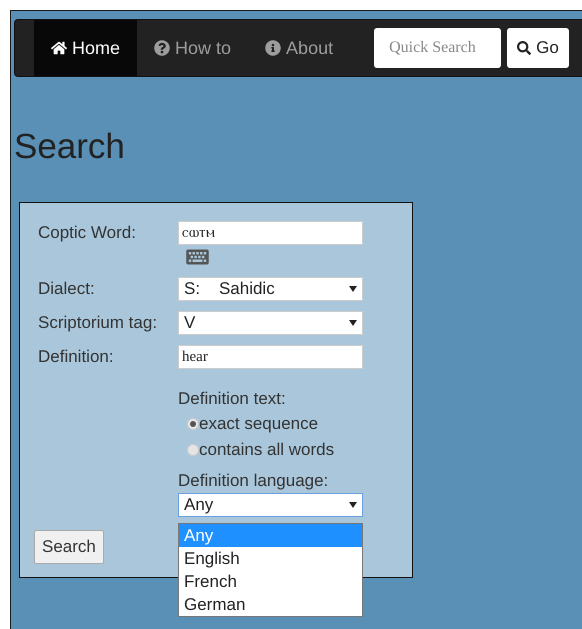  I want to click on field-label: Coptic Word:, so click(87, 233).